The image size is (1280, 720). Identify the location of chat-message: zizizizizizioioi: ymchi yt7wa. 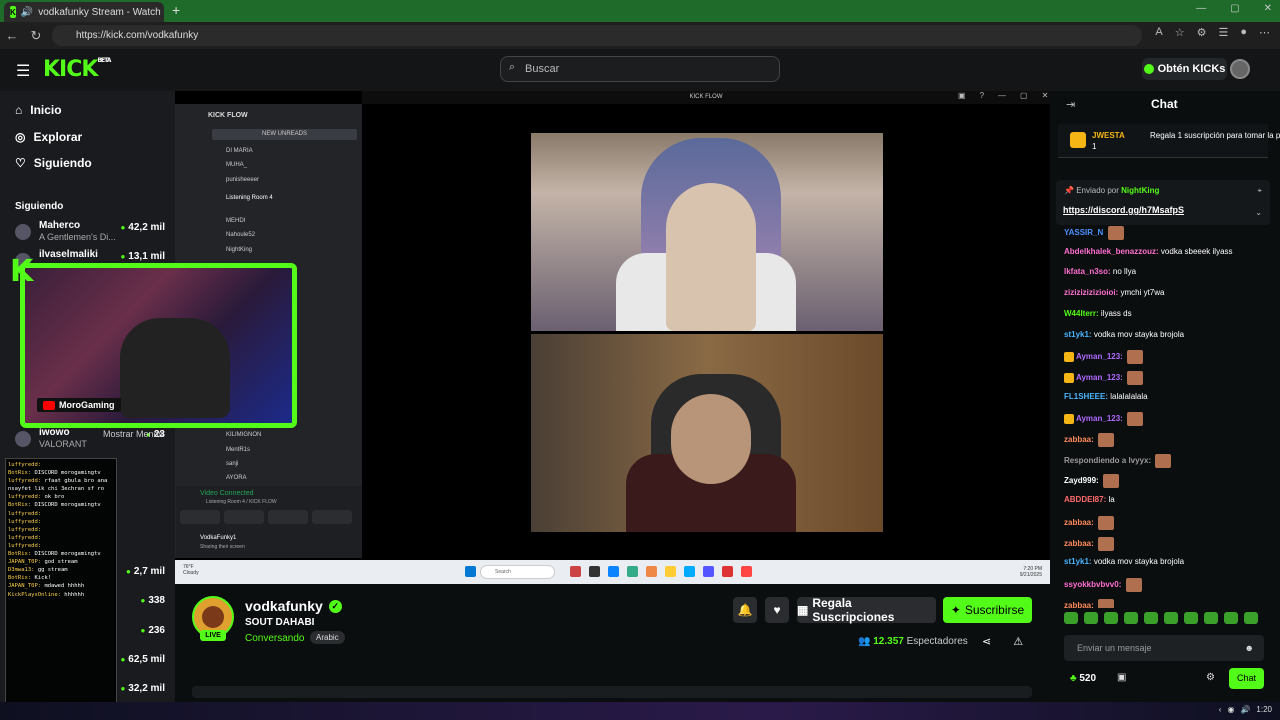
(1114, 292).